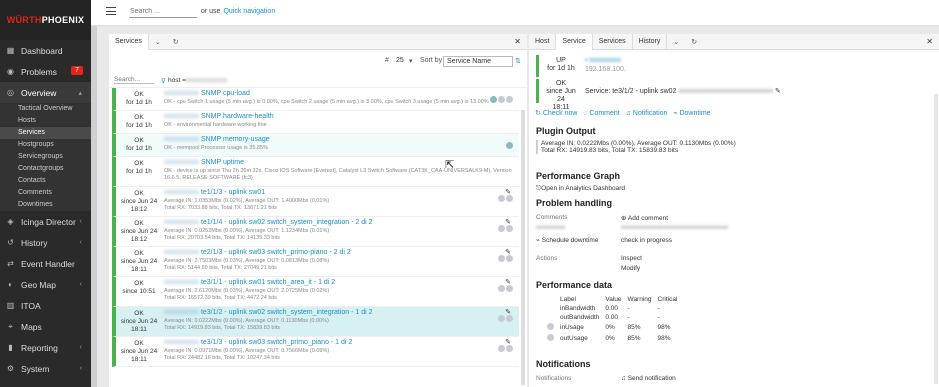  Describe the element at coordinates (578, 176) in the screenshot. I see `performance-graph-heading: Performance Graph` at that location.